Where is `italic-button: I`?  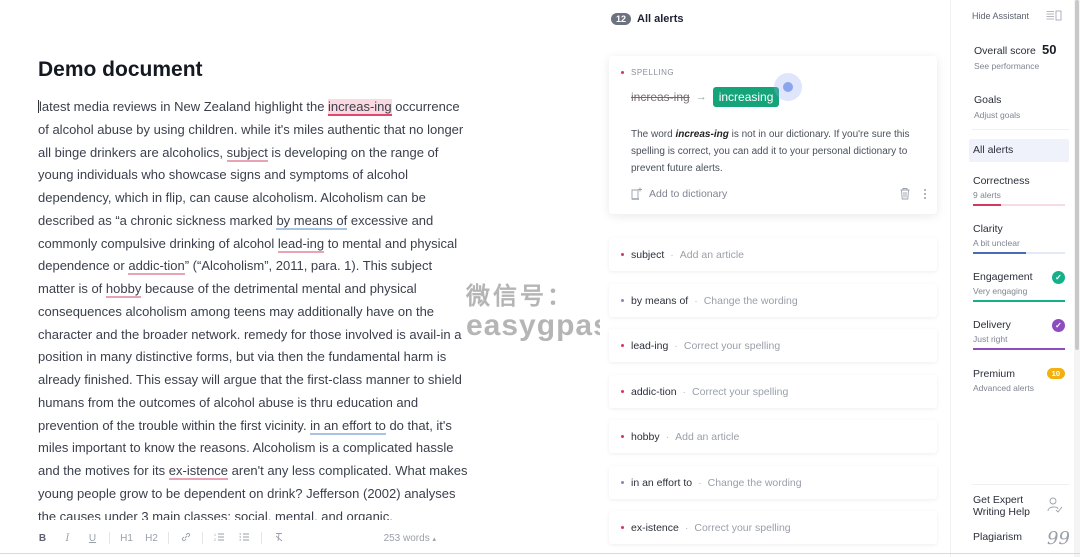 italic-button: I is located at coordinates (67, 538).